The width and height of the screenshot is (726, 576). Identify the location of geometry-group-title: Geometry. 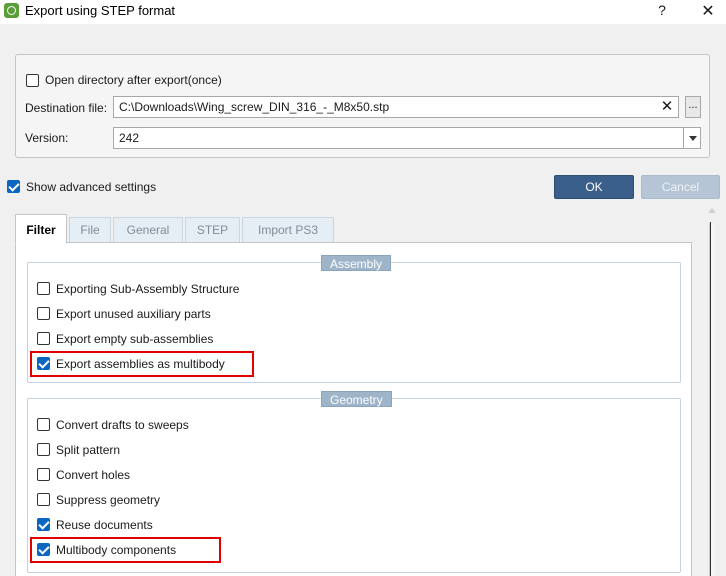
(356, 399).